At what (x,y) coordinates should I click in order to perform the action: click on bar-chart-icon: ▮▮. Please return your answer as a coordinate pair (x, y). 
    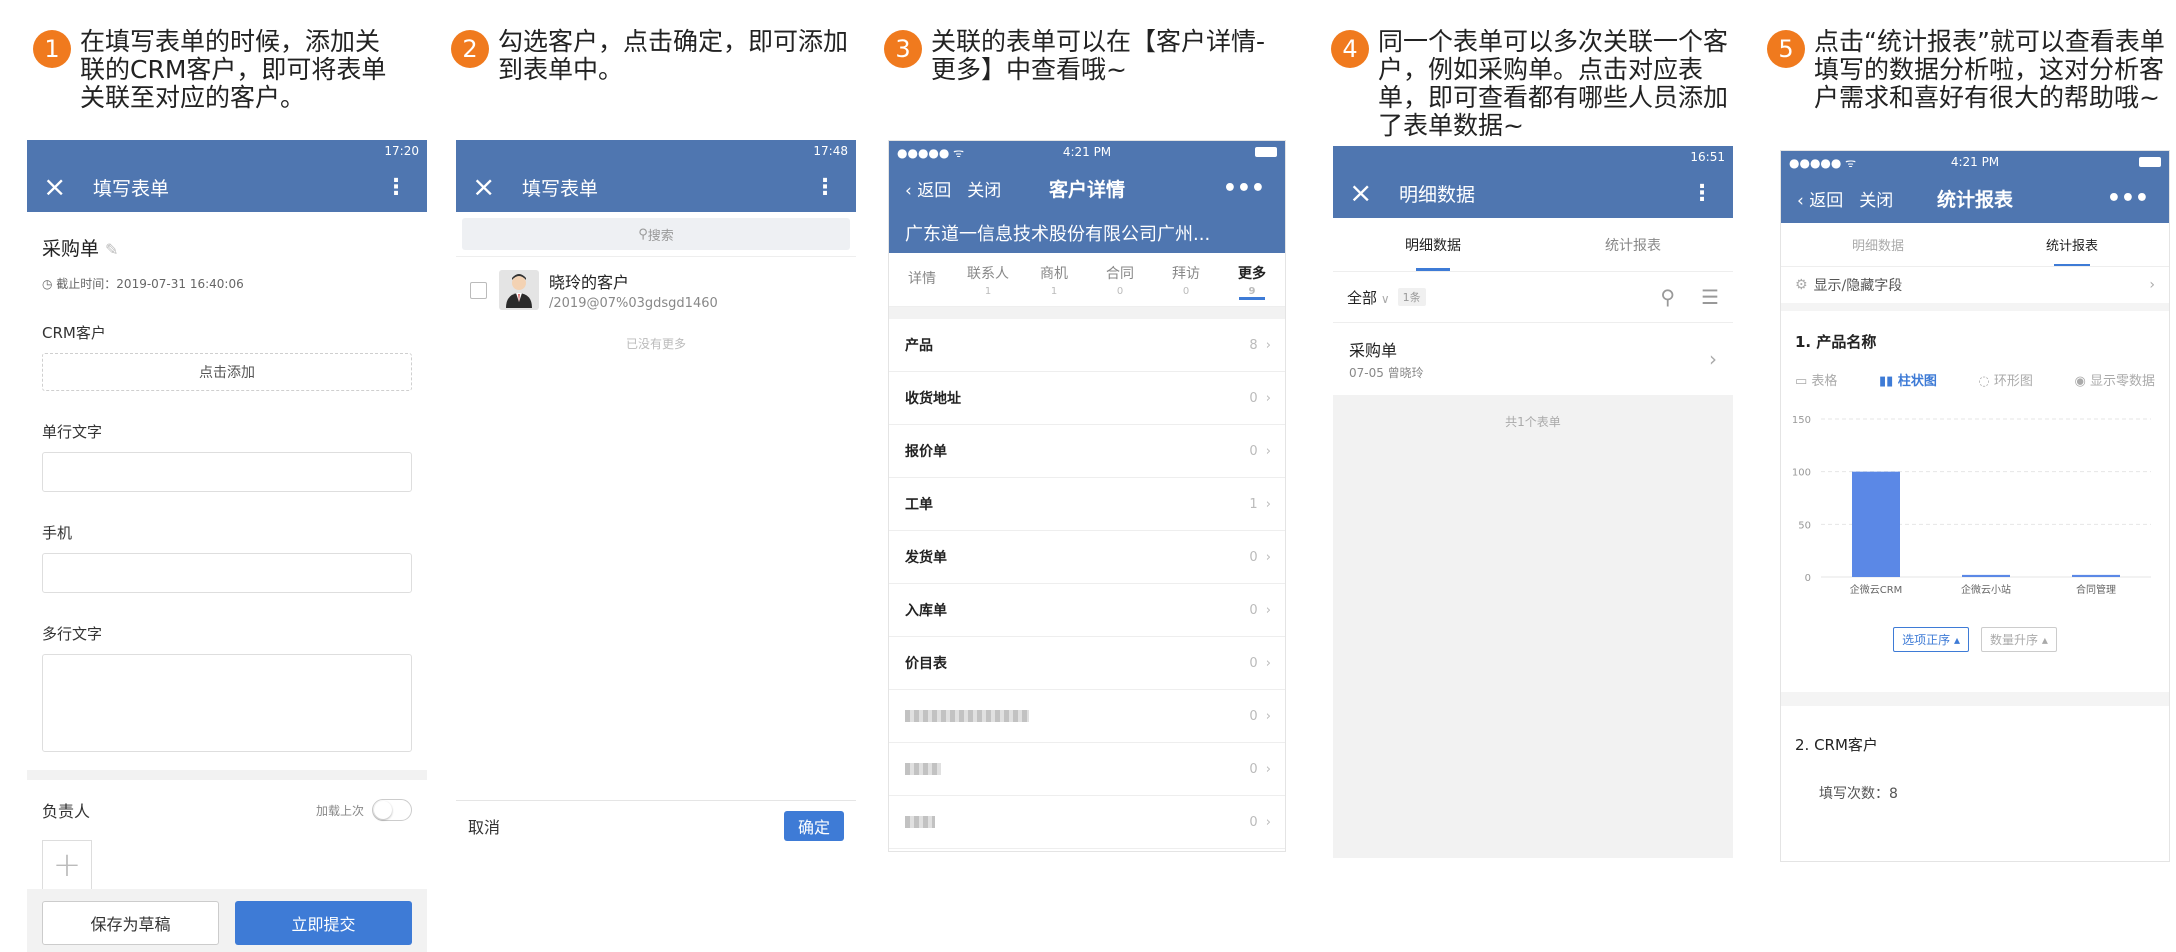
    Looking at the image, I should click on (1888, 381).